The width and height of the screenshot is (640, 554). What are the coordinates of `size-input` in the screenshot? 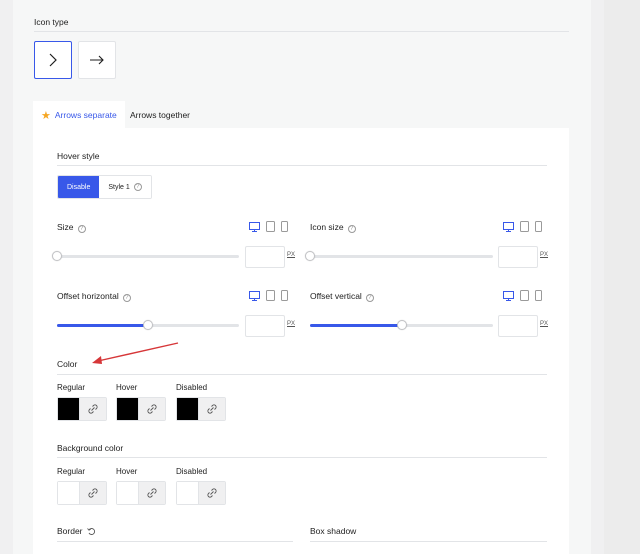 It's located at (265, 257).